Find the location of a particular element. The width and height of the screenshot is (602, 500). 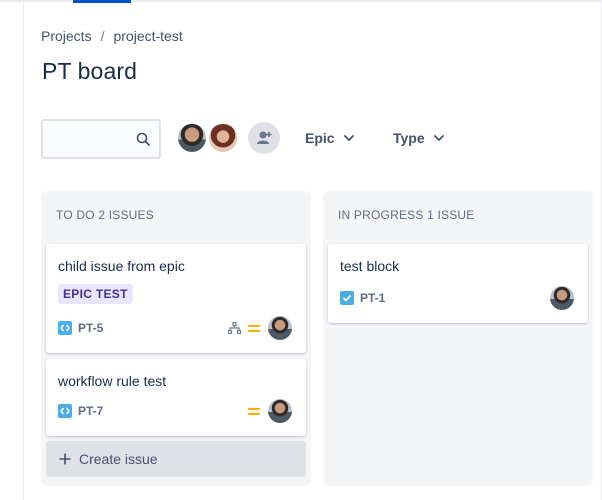

column-header: TO DO 2 ISSUES is located at coordinates (105, 215).